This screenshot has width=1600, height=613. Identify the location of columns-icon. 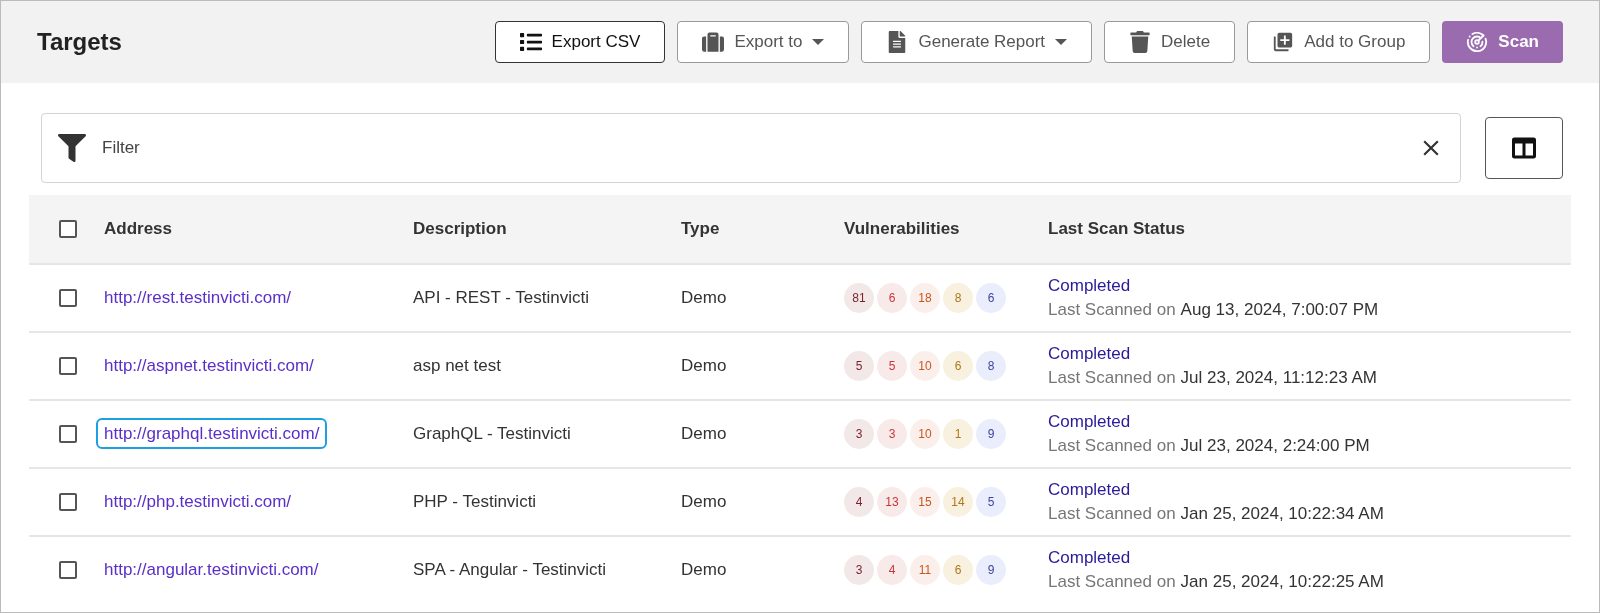
(1524, 148).